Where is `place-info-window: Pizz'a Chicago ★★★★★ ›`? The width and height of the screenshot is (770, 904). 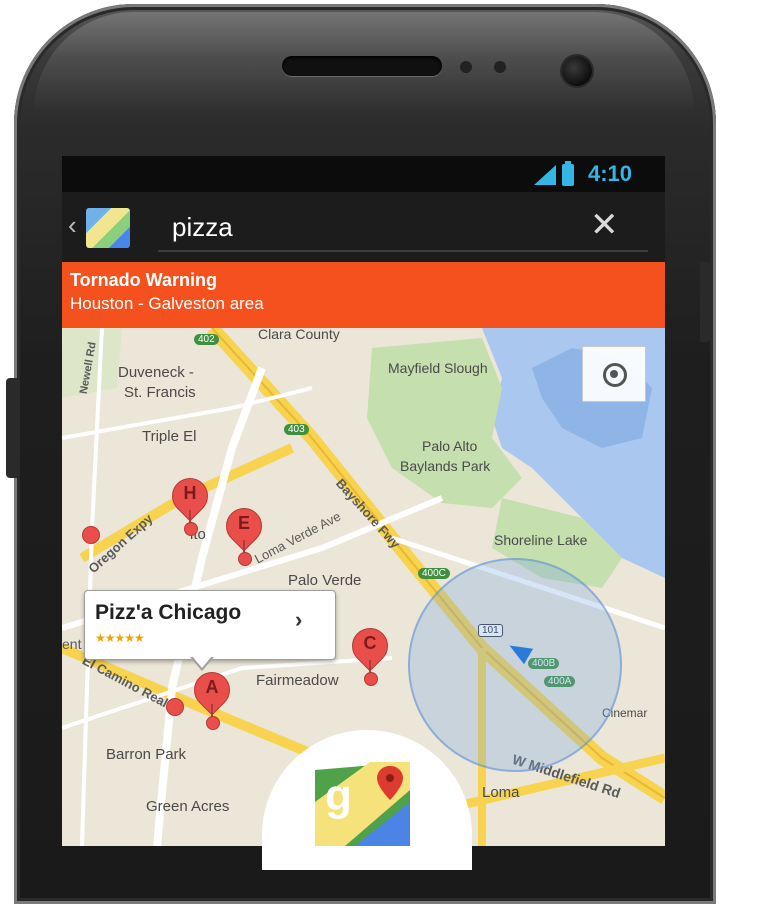 place-info-window: Pizz'a Chicago ★★★★★ › is located at coordinates (210, 625).